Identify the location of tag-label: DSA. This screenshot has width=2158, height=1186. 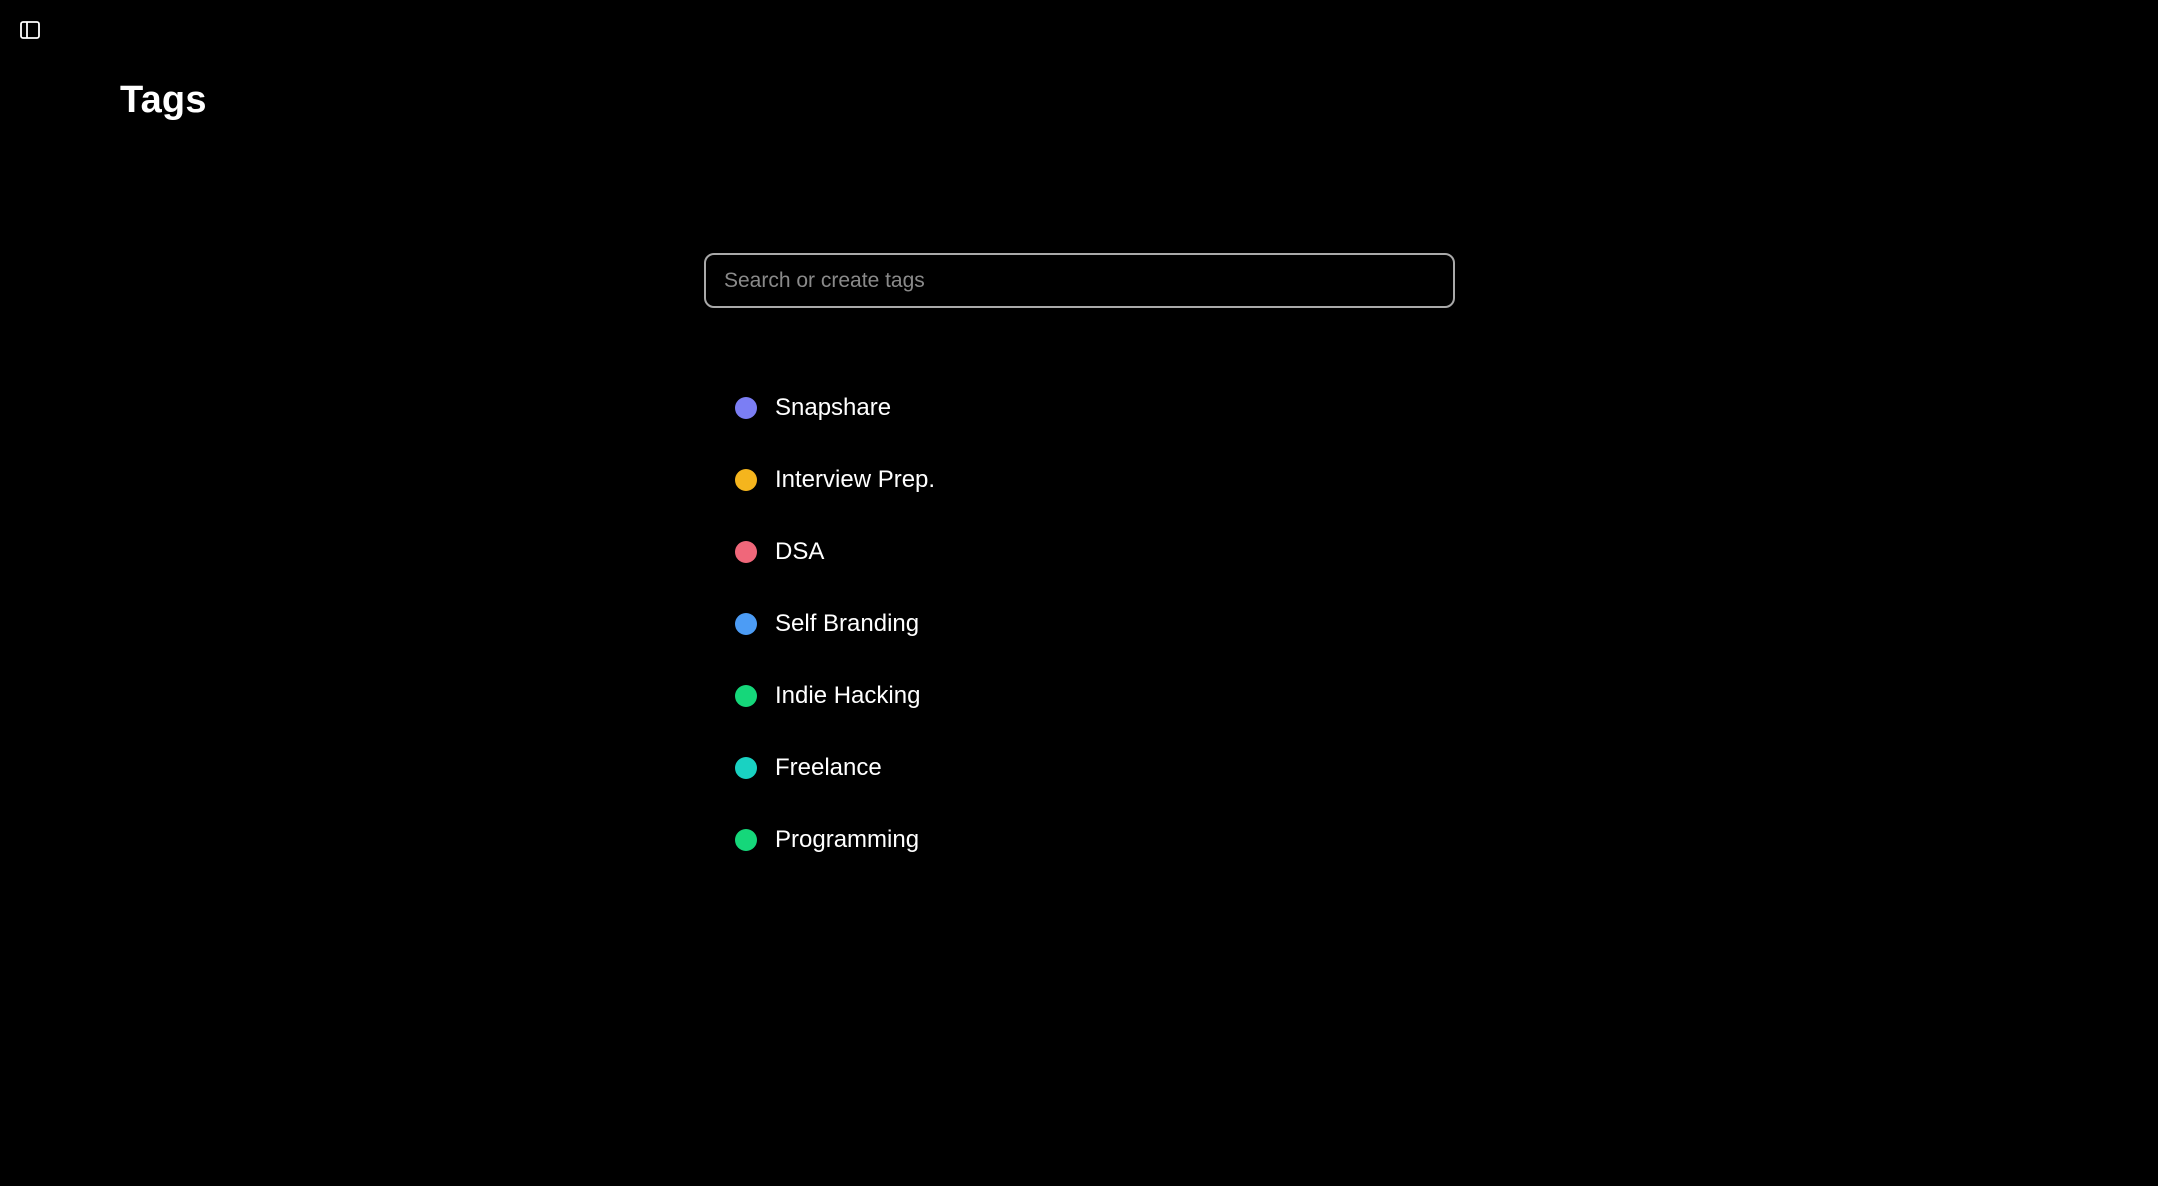
(800, 551).